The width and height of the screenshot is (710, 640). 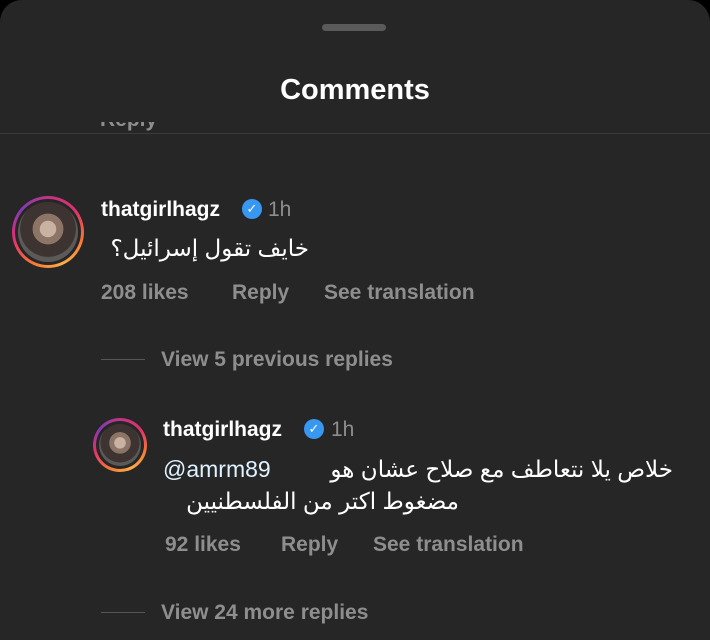 What do you see at coordinates (145, 293) in the screenshot?
I see `comment-likes: 208 likes` at bounding box center [145, 293].